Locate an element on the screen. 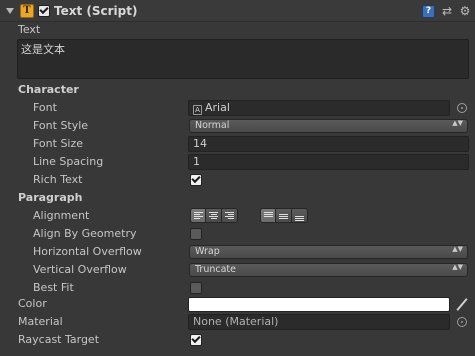 The height and width of the screenshot is (356, 475). text-input: 这是文本 is located at coordinates (243, 59).